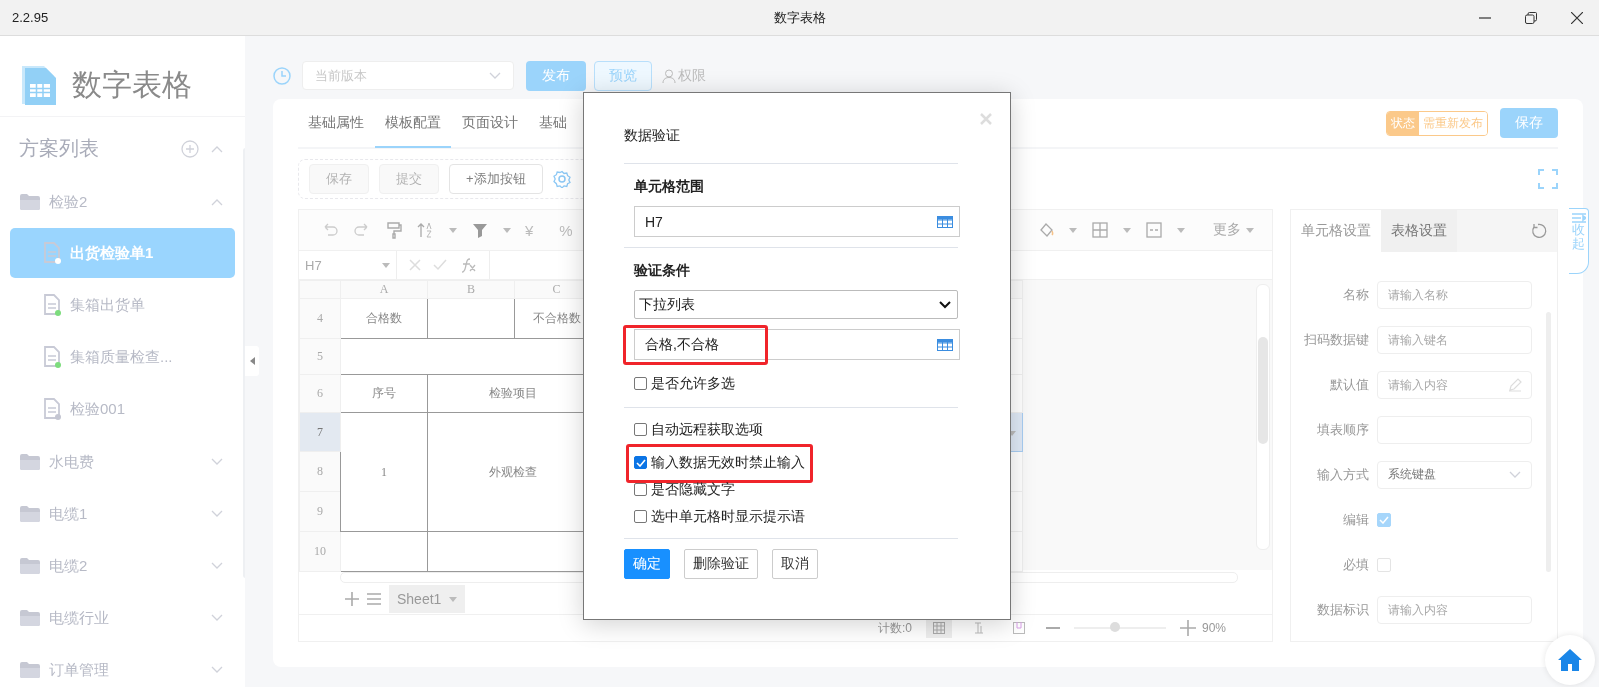  Describe the element at coordinates (1227, 230) in the screenshot. I see `more-menu: 更多` at that location.